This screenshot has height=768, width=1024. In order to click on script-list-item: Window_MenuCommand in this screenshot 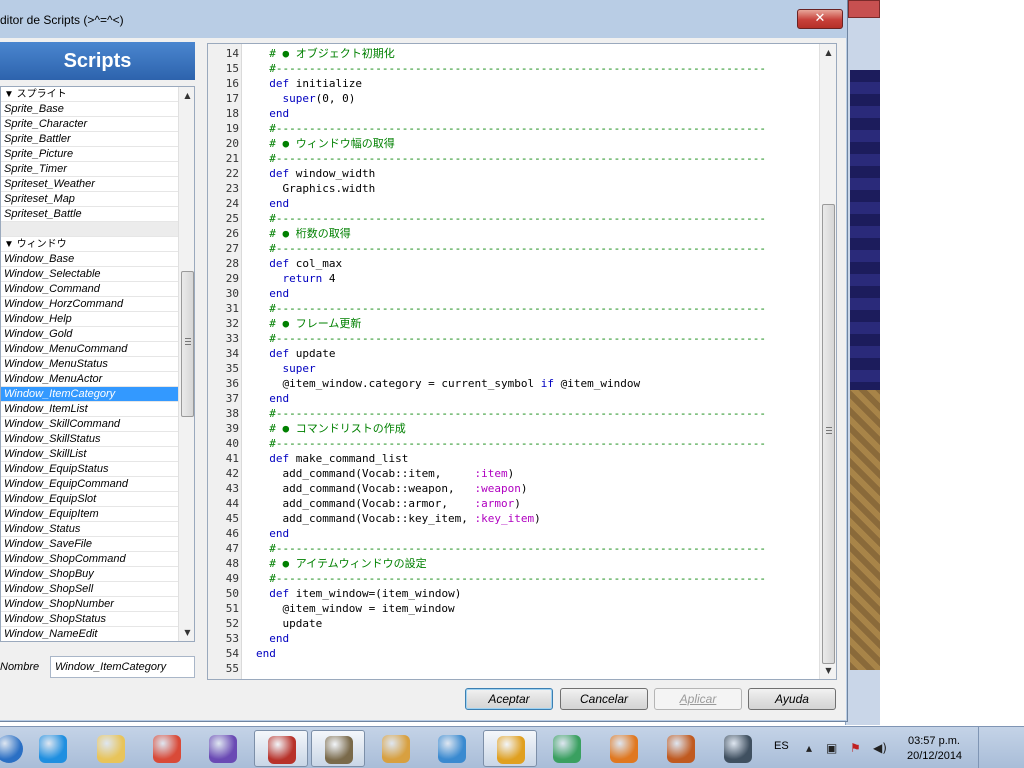, I will do `click(89, 349)`.